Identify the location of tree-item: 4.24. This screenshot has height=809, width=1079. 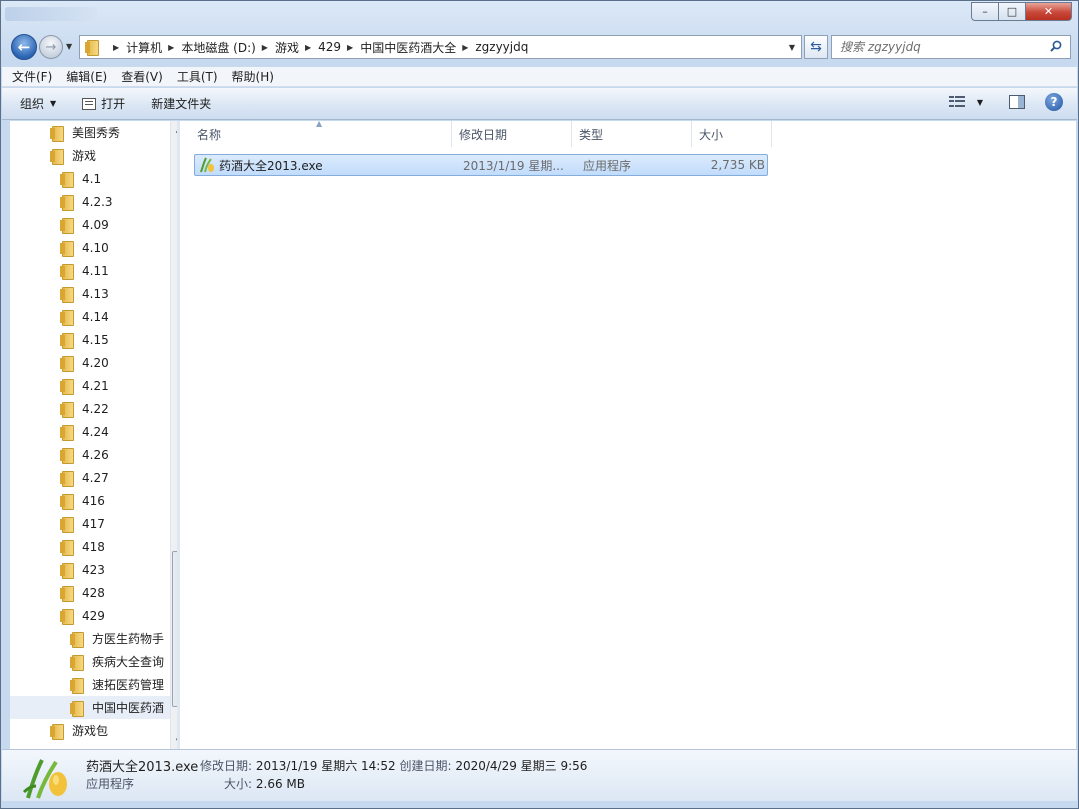
(90, 431).